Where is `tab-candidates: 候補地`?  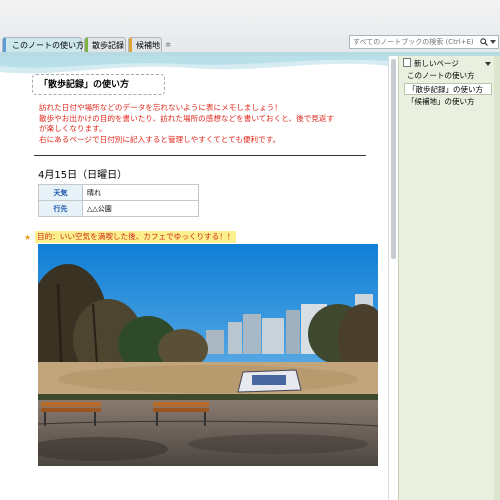
tab-candidates: 候補地 is located at coordinates (145, 44).